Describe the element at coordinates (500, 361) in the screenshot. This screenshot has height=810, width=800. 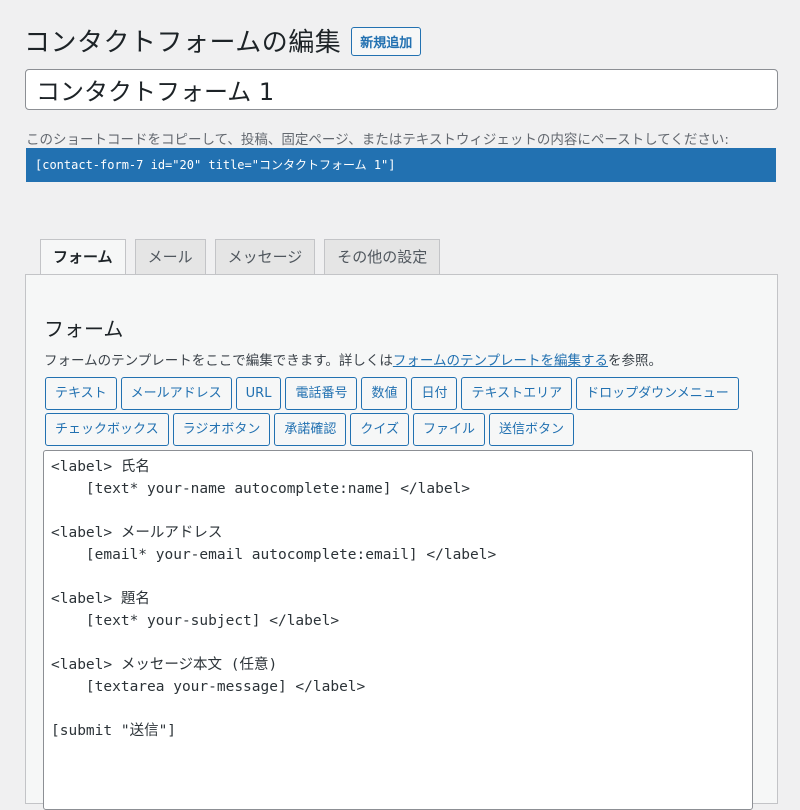
I see `template-help-link: フォームのテンプレートを編集する` at that location.